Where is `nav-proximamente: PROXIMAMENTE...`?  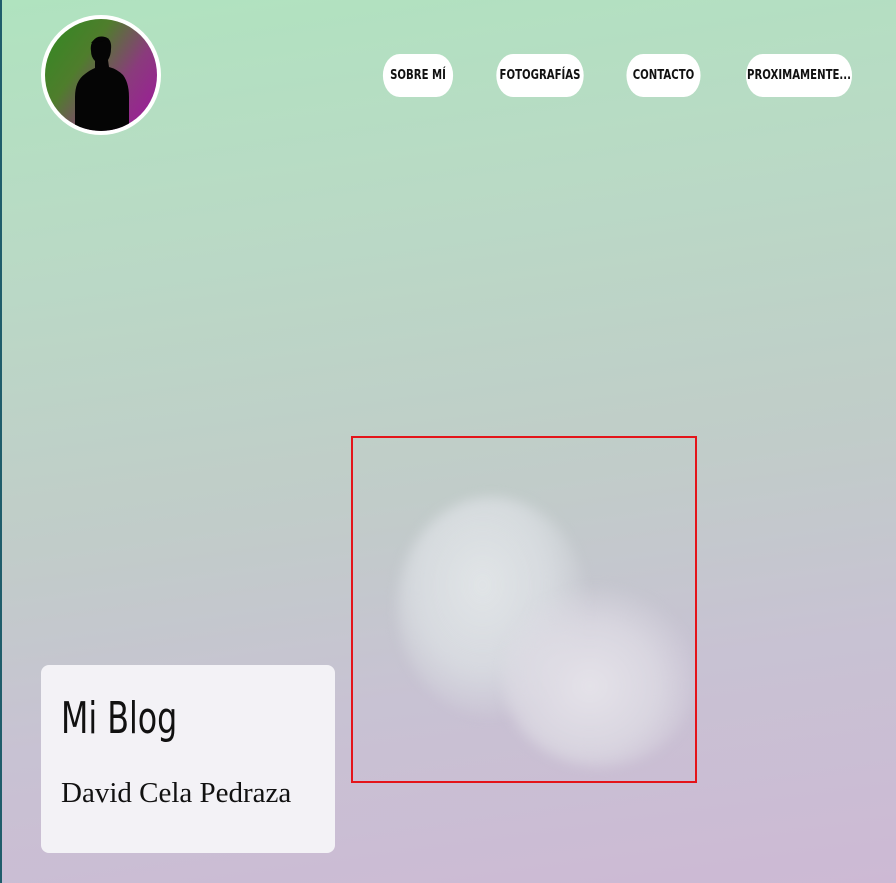
nav-proximamente: PROXIMAMENTE... is located at coordinates (799, 75).